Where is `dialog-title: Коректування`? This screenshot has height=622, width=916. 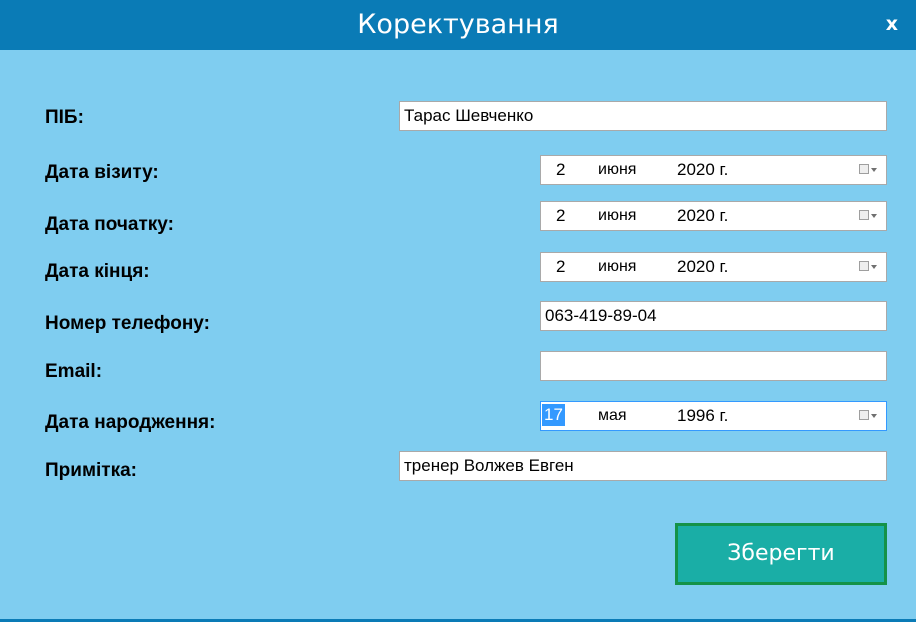 dialog-title: Коректування is located at coordinates (458, 24).